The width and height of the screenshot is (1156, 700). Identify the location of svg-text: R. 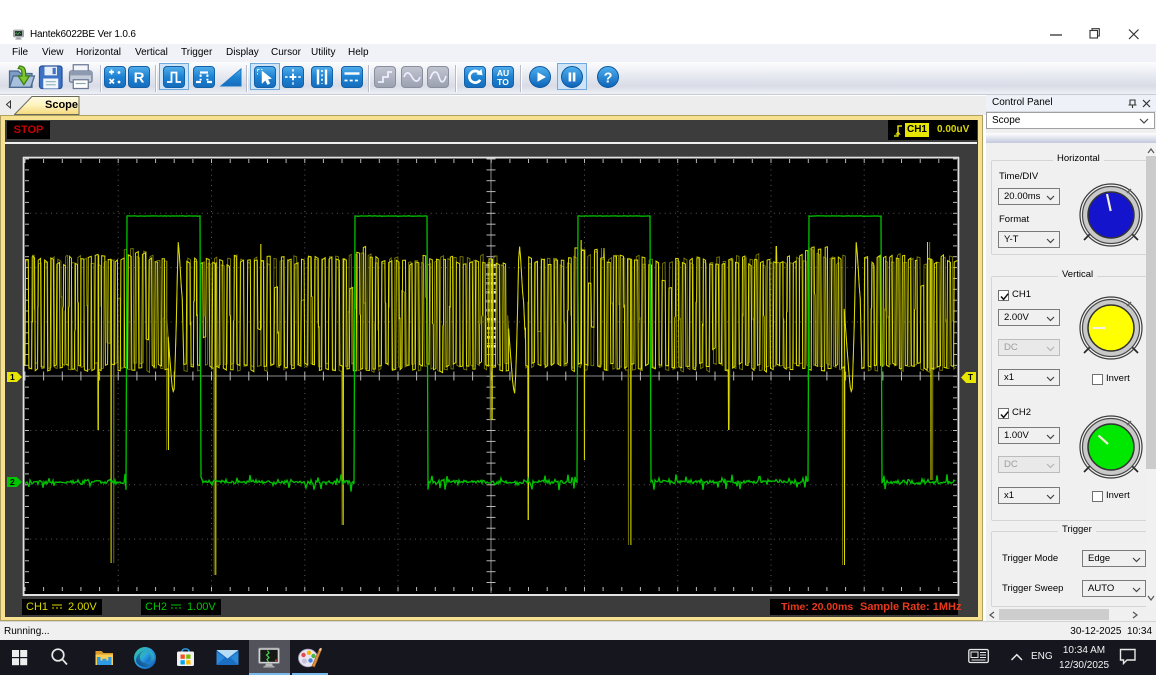
(139, 78).